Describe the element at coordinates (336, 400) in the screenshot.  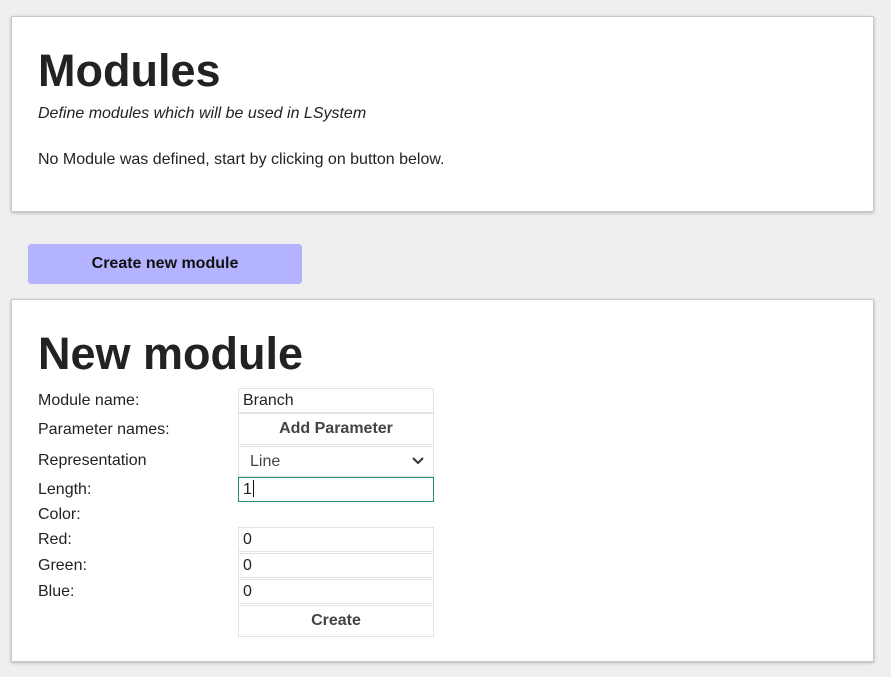
I see `module-name-input: Branch` at that location.